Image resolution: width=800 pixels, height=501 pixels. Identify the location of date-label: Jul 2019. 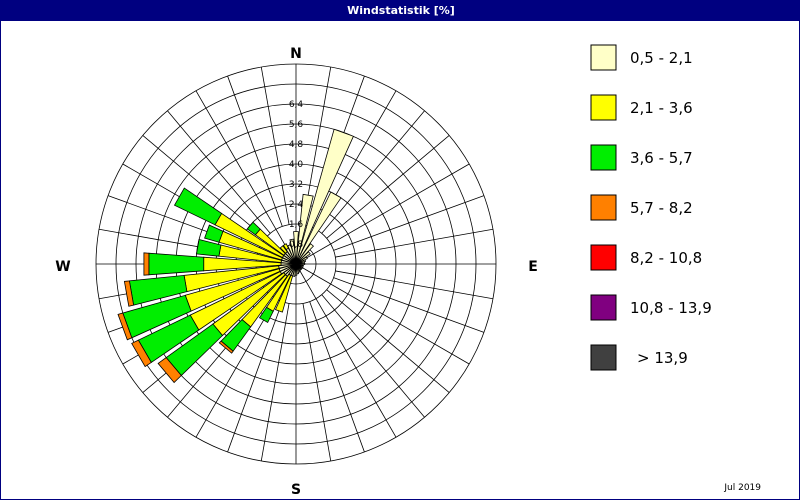
(742, 488).